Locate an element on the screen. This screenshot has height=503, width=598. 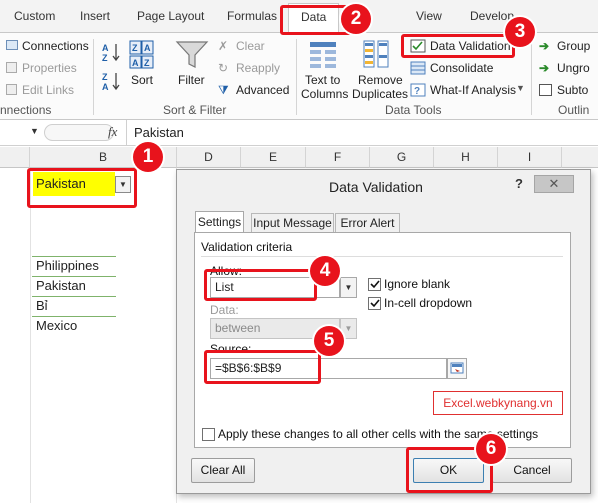
filter-icon is located at coordinates (192, 55).